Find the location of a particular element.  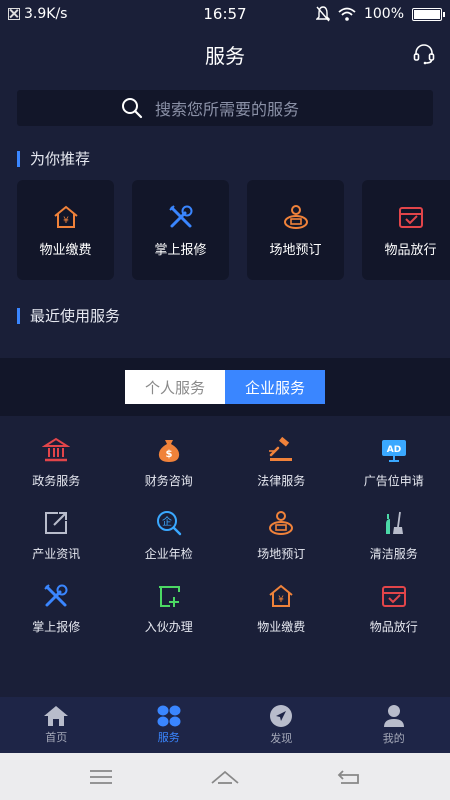

recommend-item-item-release: 物品放行 is located at coordinates (406, 230).